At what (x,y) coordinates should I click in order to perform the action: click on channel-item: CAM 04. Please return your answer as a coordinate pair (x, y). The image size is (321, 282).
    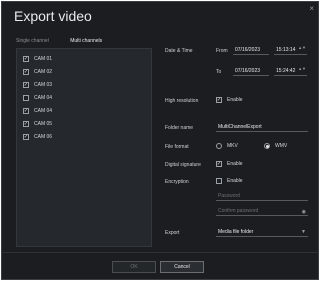
    Looking at the image, I should click on (37, 98).